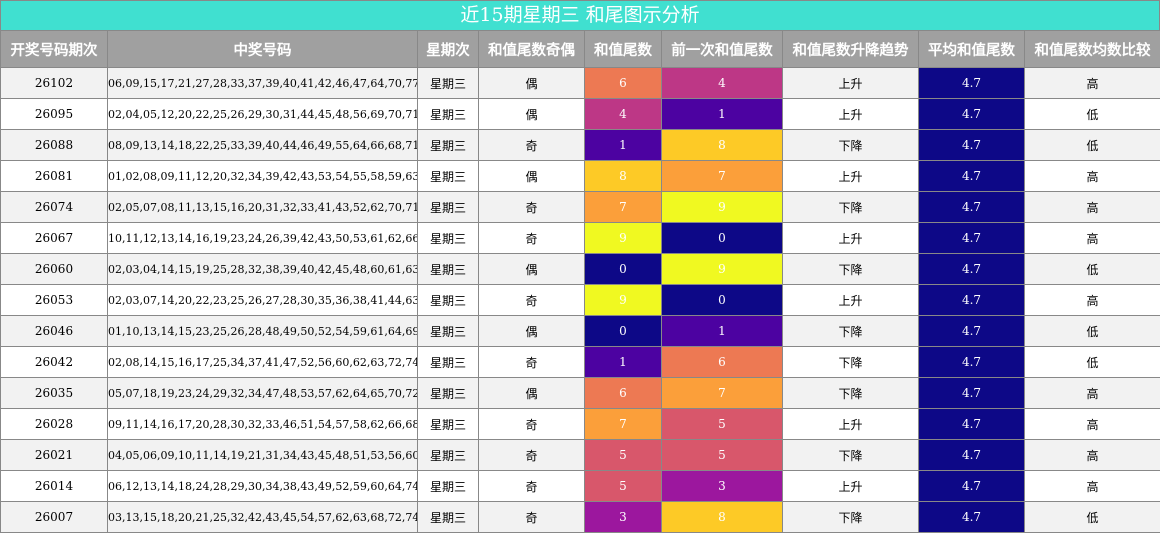 The width and height of the screenshot is (1160, 533). Describe the element at coordinates (54, 300) in the screenshot. I see `cell-issue: 26053` at that location.